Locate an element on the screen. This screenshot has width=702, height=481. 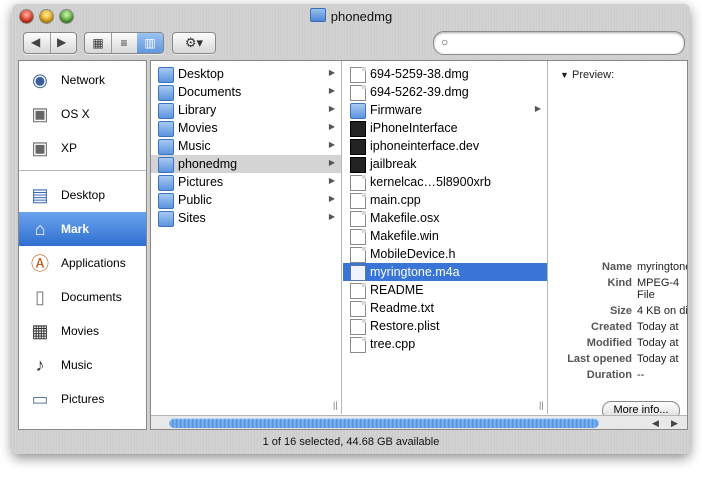
file-name: iPhoneInterface is located at coordinates (414, 128).